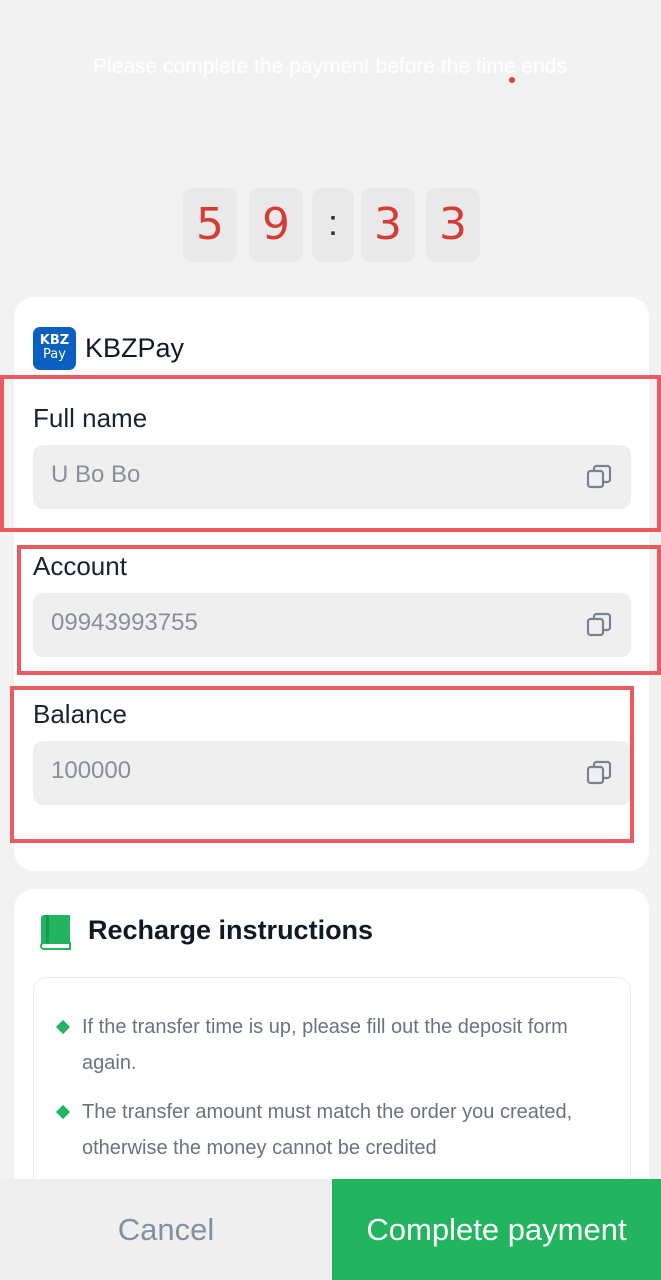 This screenshot has width=661, height=1280. Describe the element at coordinates (496, 1229) in the screenshot. I see `complete-payment-button: Complete payment` at that location.